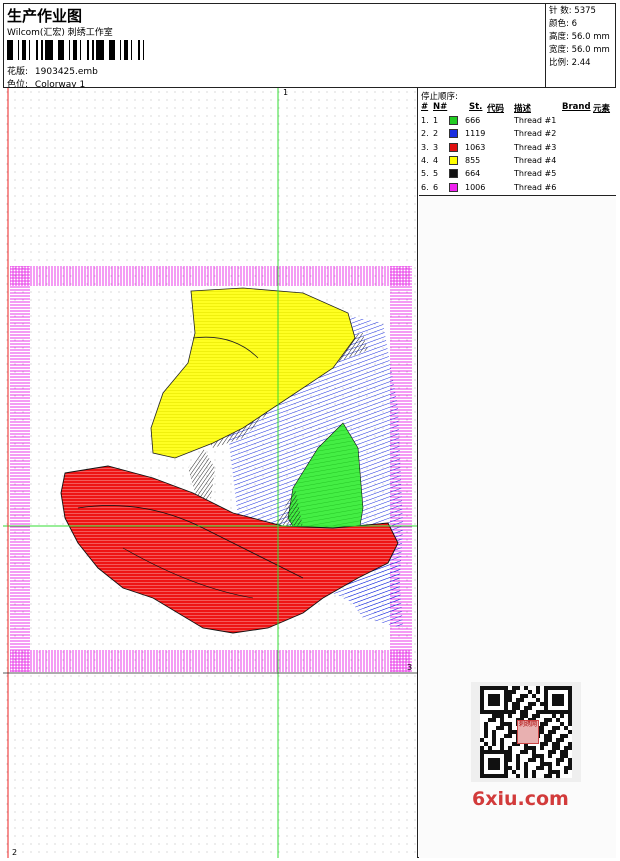 Image resolution: width=620 pixels, height=861 pixels. What do you see at coordinates (20, 469) in the screenshot?
I see `frame-left` at bounding box center [20, 469].